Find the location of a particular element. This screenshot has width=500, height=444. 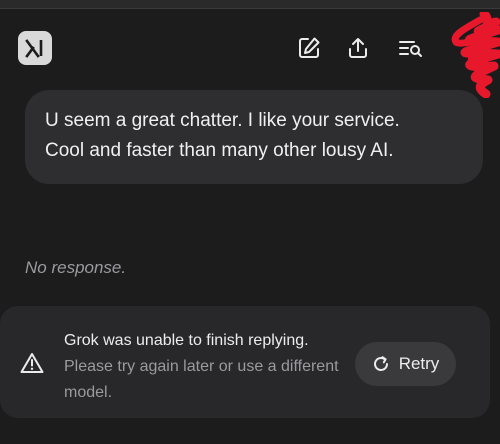

search-history-icon is located at coordinates (410, 49).